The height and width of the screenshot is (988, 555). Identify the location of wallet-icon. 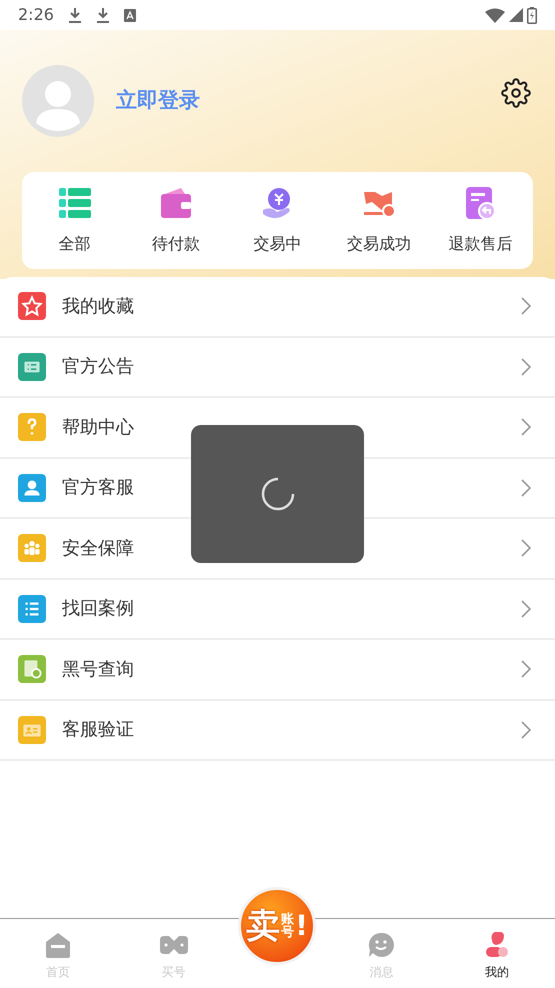
(176, 203).